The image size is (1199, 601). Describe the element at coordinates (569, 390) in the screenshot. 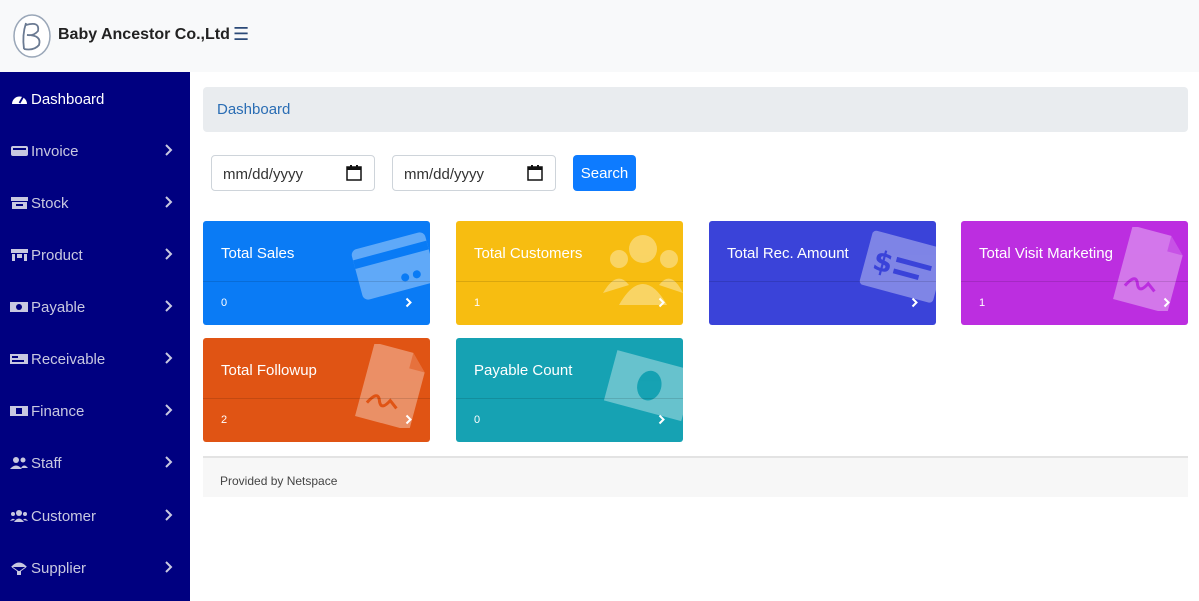

I see `payable-count-card: Payable Count 0` at that location.